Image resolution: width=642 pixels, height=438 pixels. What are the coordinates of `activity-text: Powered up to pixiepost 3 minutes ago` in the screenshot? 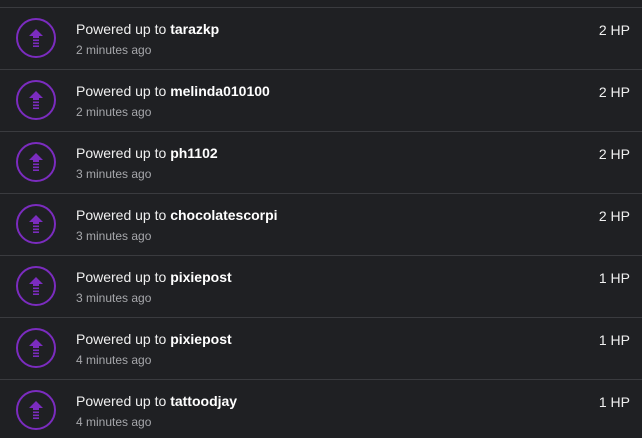 It's located at (154, 287).